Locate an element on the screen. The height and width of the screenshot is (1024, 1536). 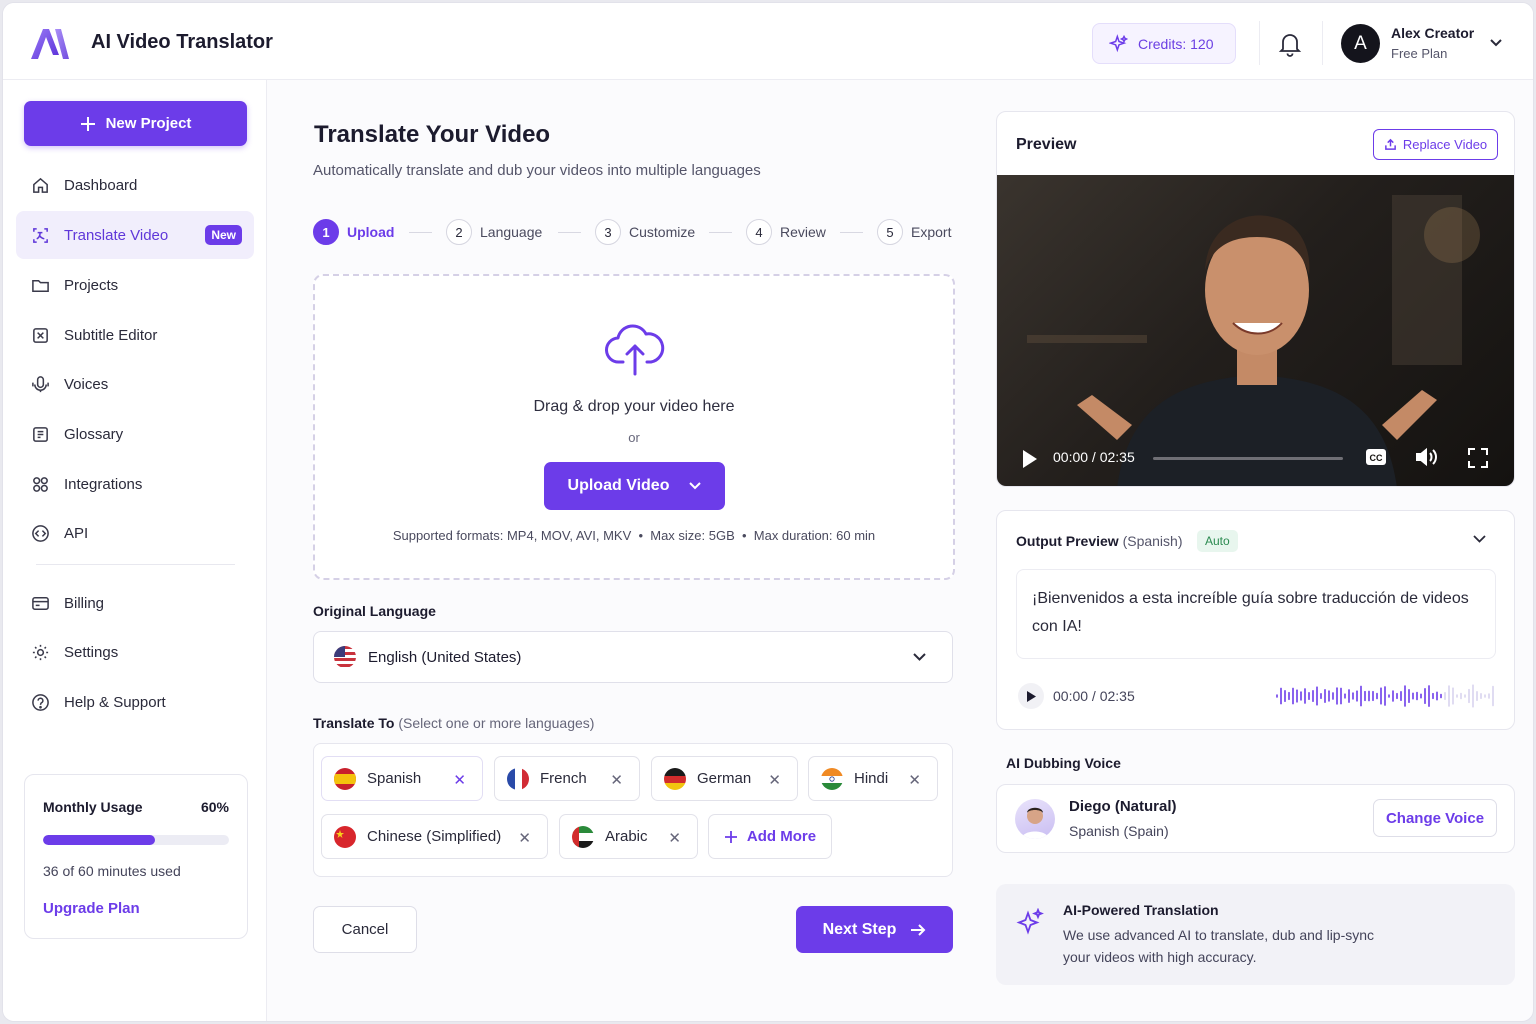
plus-icon is located at coordinates (730, 836).